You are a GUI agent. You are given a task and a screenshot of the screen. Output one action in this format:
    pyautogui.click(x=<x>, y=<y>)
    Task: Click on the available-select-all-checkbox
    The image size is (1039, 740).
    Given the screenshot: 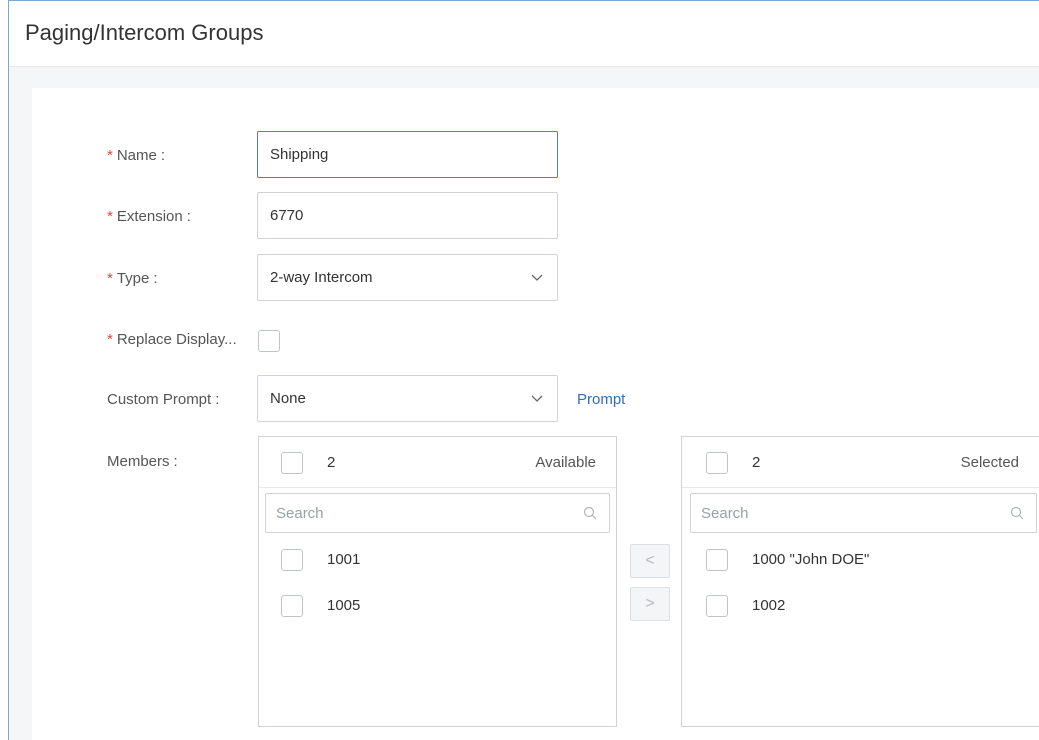 What is the action you would take?
    pyautogui.click(x=292, y=463)
    